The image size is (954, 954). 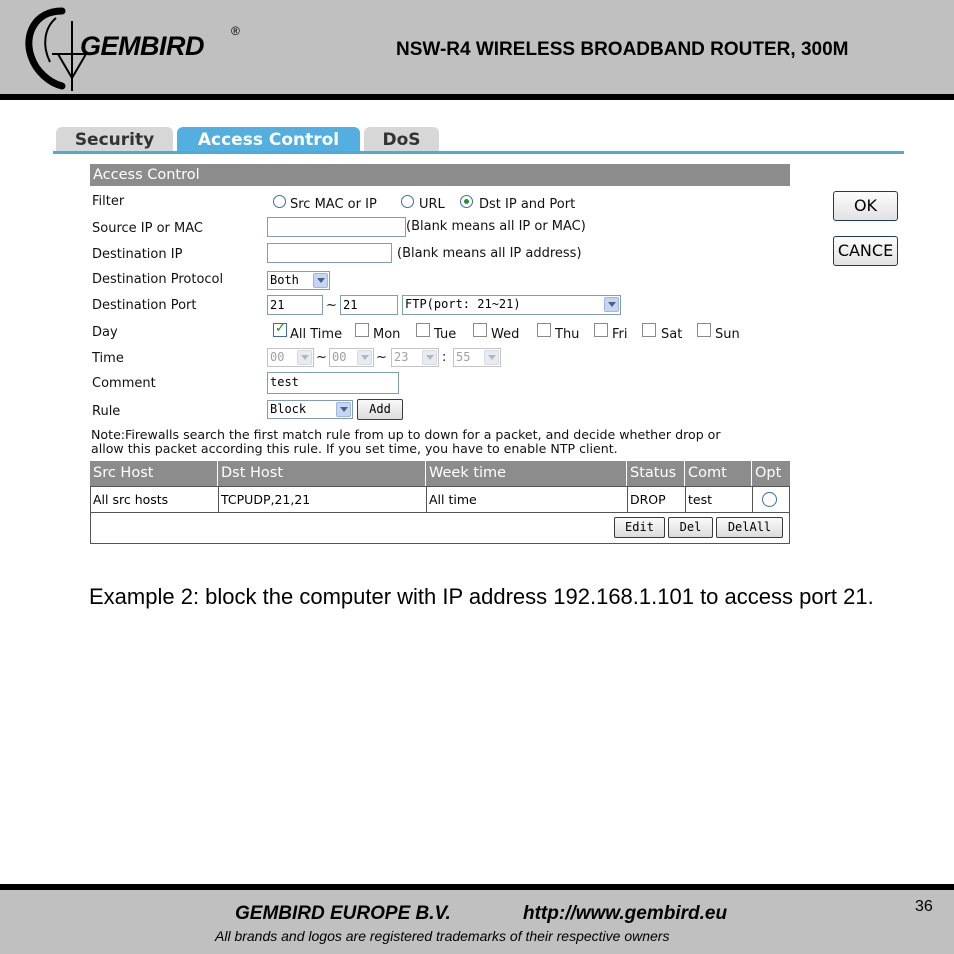 What do you see at coordinates (505, 334) in the screenshot?
I see `day-wed-label: Wed` at bounding box center [505, 334].